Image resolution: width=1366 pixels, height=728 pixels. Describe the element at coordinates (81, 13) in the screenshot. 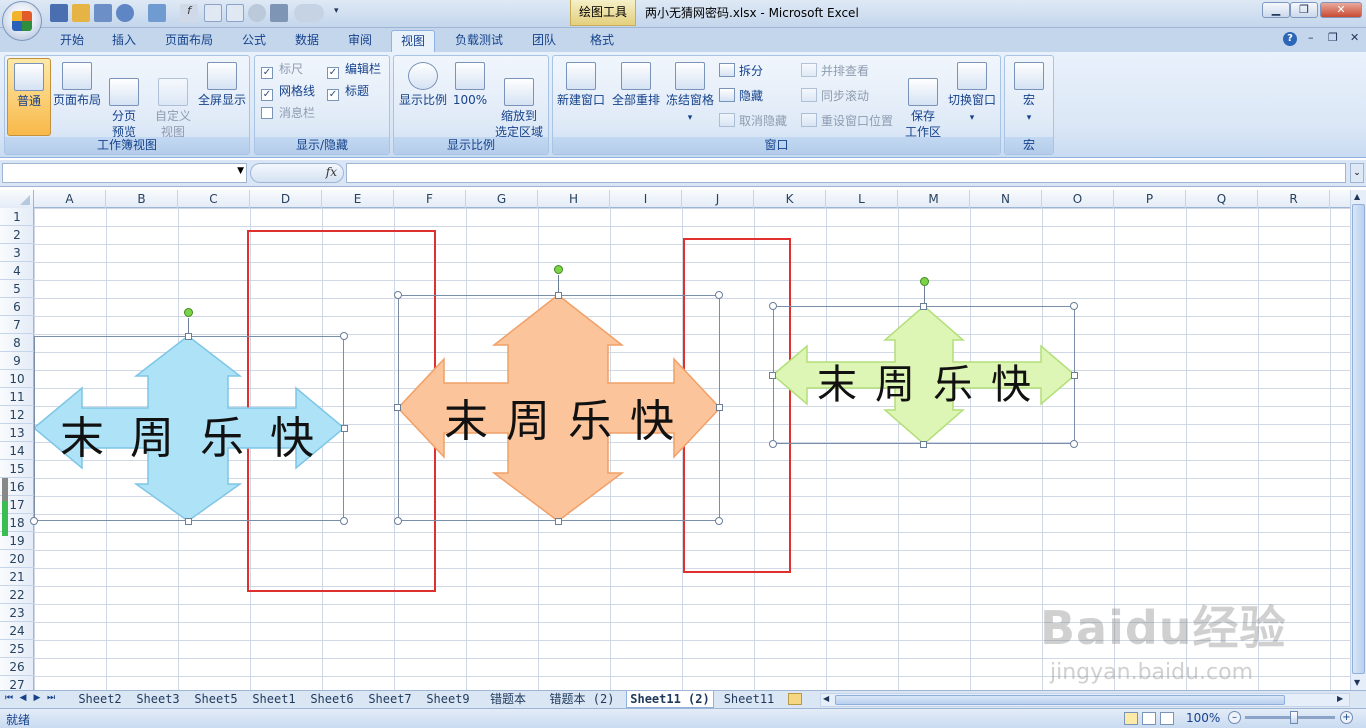

I see `open-icon` at that location.